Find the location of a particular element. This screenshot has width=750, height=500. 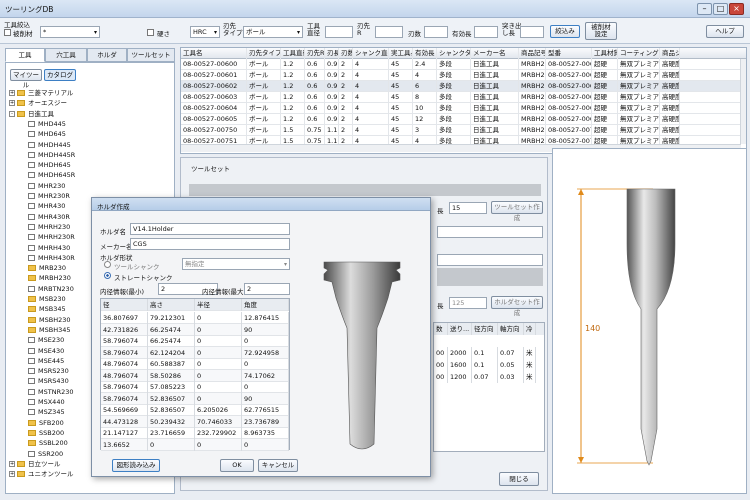

ok-button: OK is located at coordinates (237, 465).